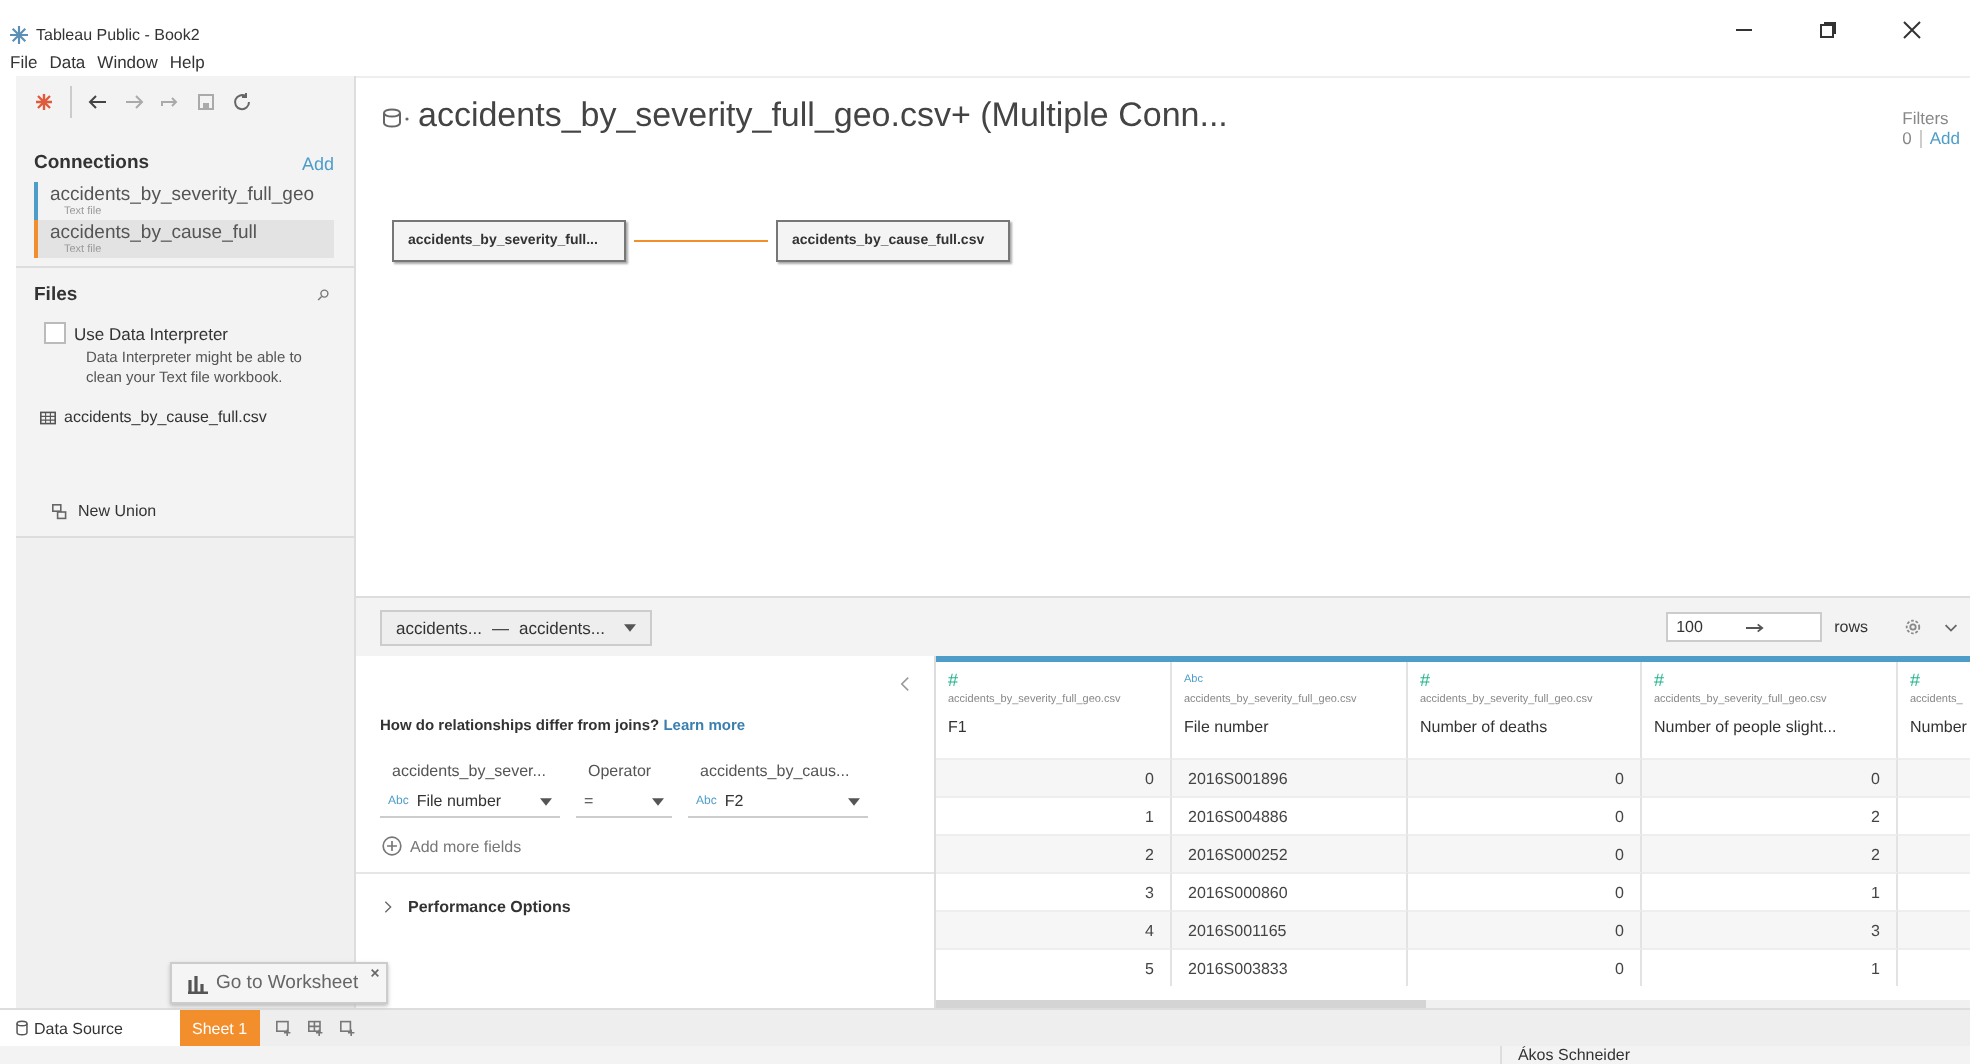 The image size is (1970, 1064). Describe the element at coordinates (24, 62) in the screenshot. I see `menu-item: File` at that location.